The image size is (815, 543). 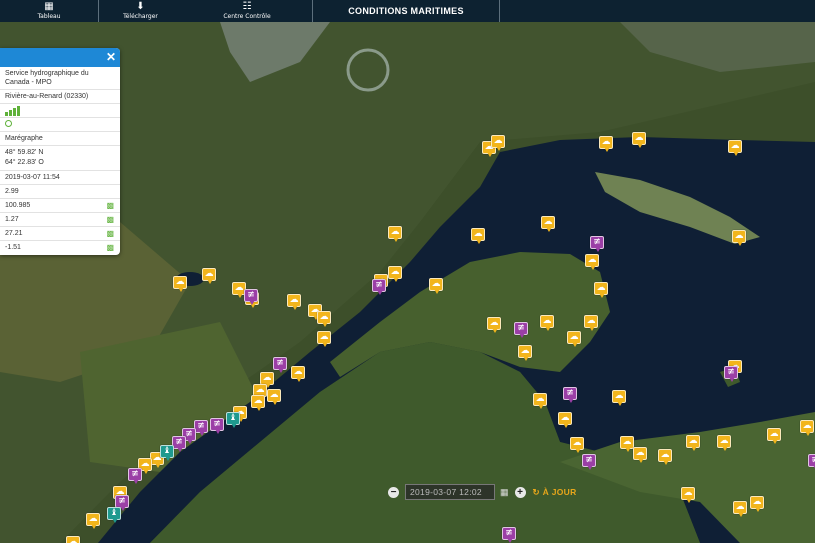 I want to click on table-icon: ▦, so click(x=49, y=6).